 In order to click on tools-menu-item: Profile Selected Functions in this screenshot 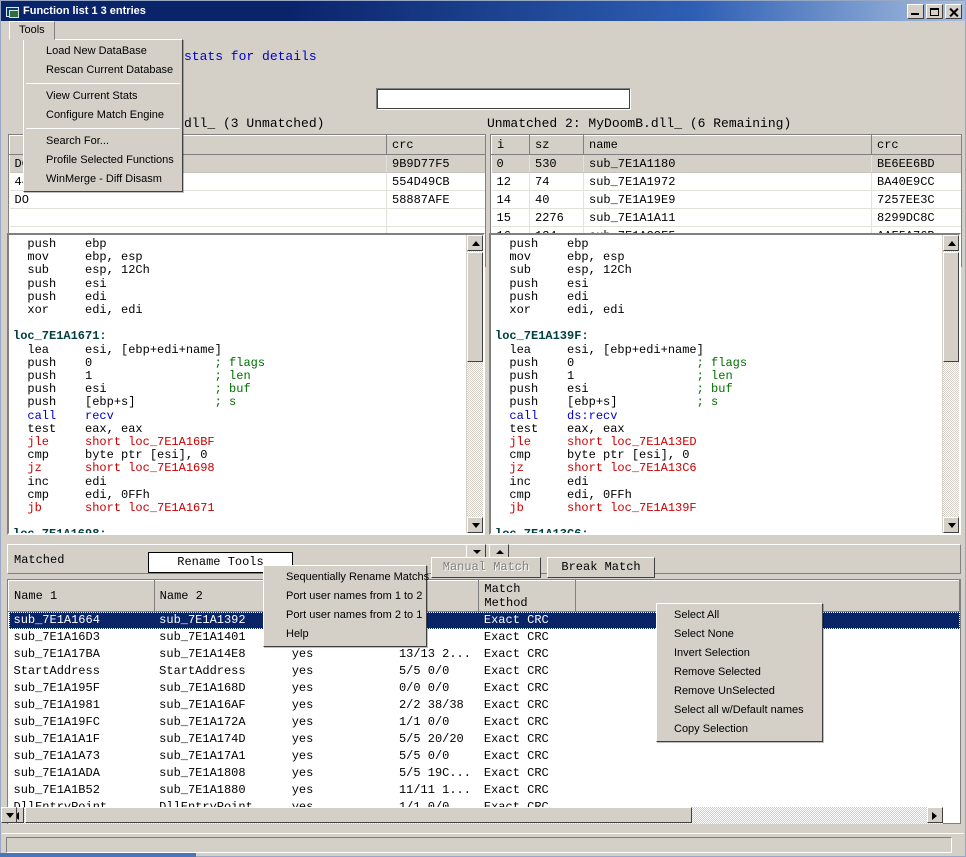, I will do `click(103, 160)`.